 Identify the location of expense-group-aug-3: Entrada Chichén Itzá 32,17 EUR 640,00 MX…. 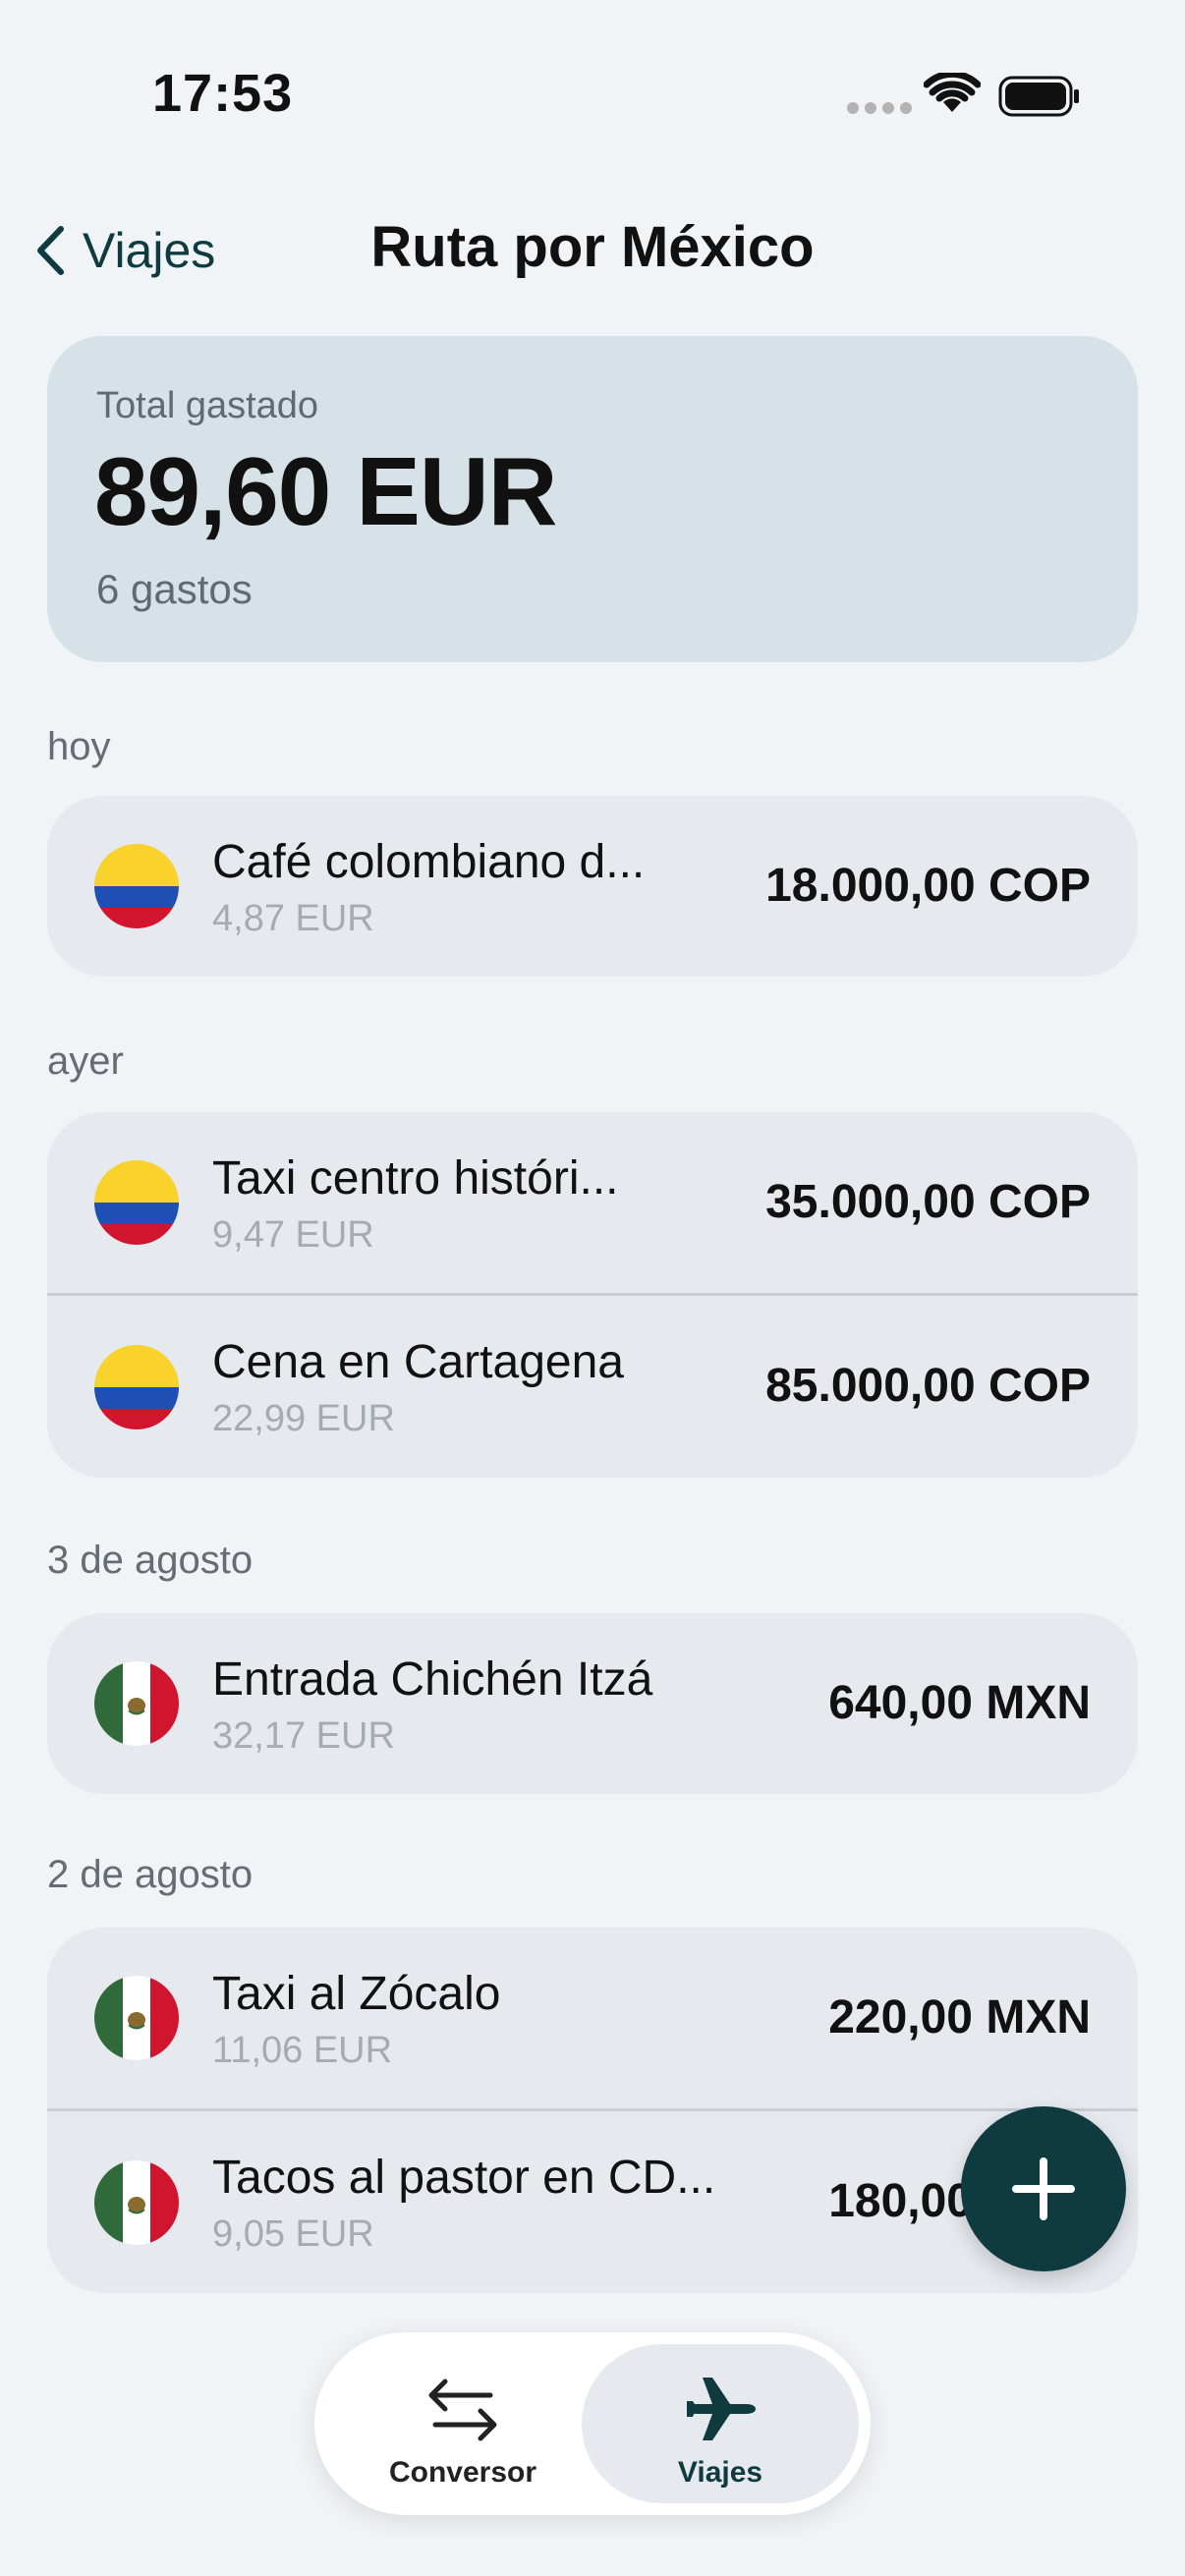
(592, 1703).